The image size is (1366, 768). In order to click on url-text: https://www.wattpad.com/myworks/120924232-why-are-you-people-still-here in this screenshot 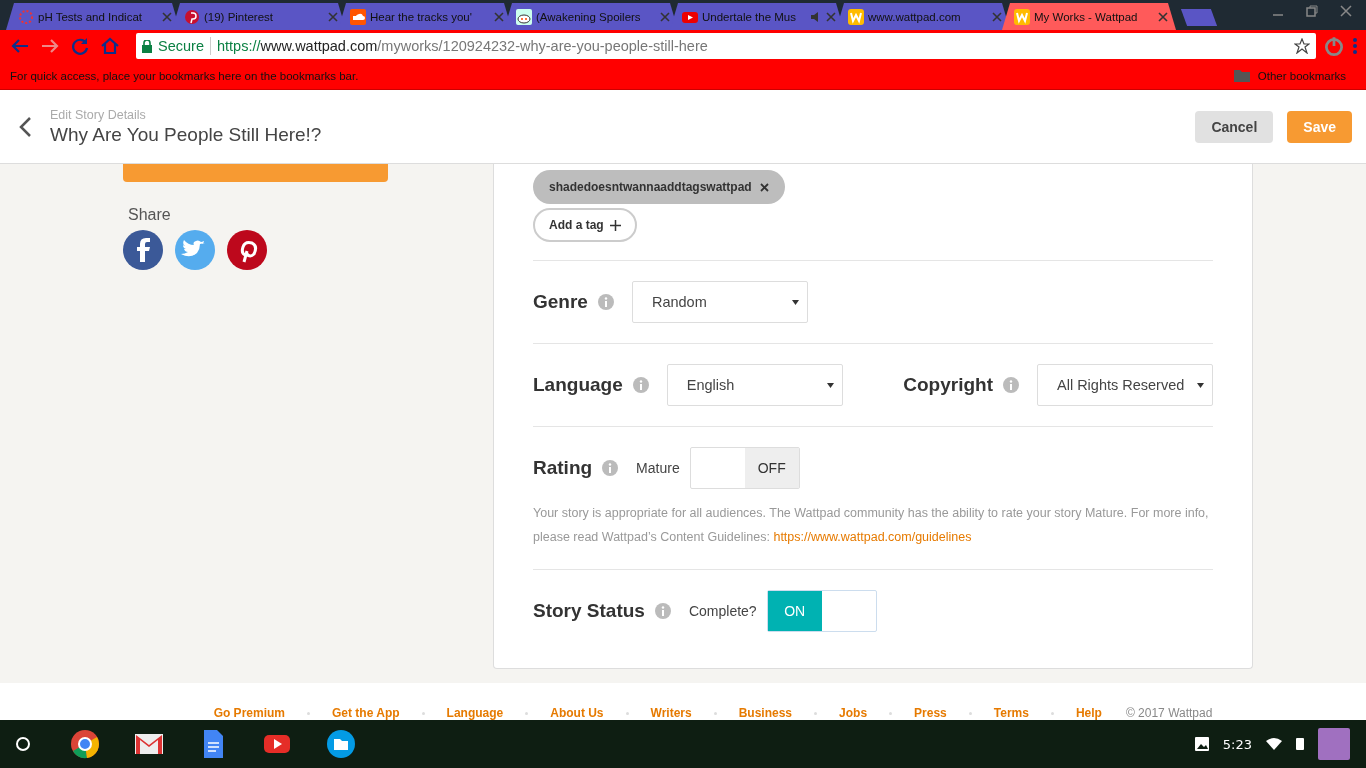, I will do `click(462, 46)`.